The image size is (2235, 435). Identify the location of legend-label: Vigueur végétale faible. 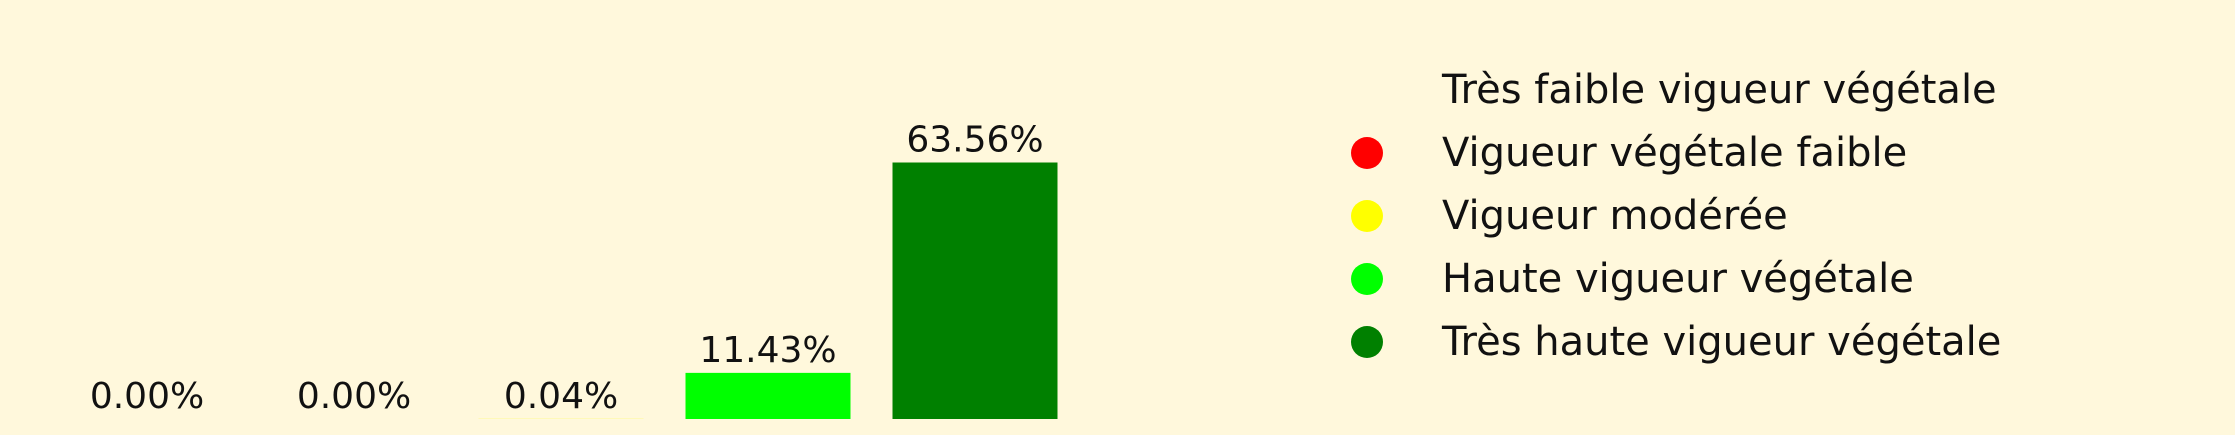
(1675, 152).